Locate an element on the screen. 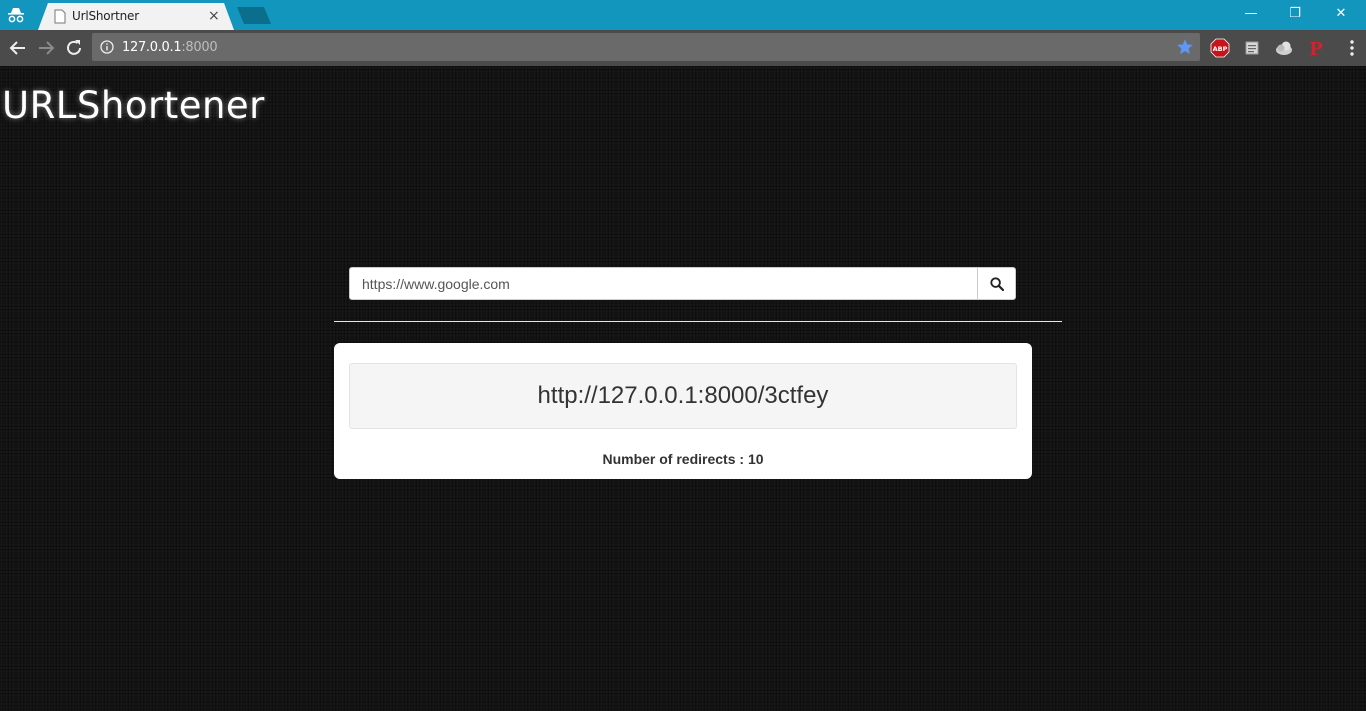 The image size is (1366, 711). restore-button: ❐ is located at coordinates (1295, 14).